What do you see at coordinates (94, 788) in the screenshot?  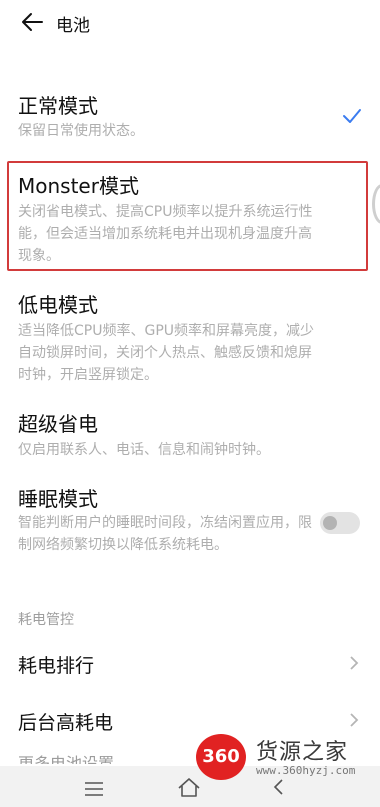 I see `menu-icon` at bounding box center [94, 788].